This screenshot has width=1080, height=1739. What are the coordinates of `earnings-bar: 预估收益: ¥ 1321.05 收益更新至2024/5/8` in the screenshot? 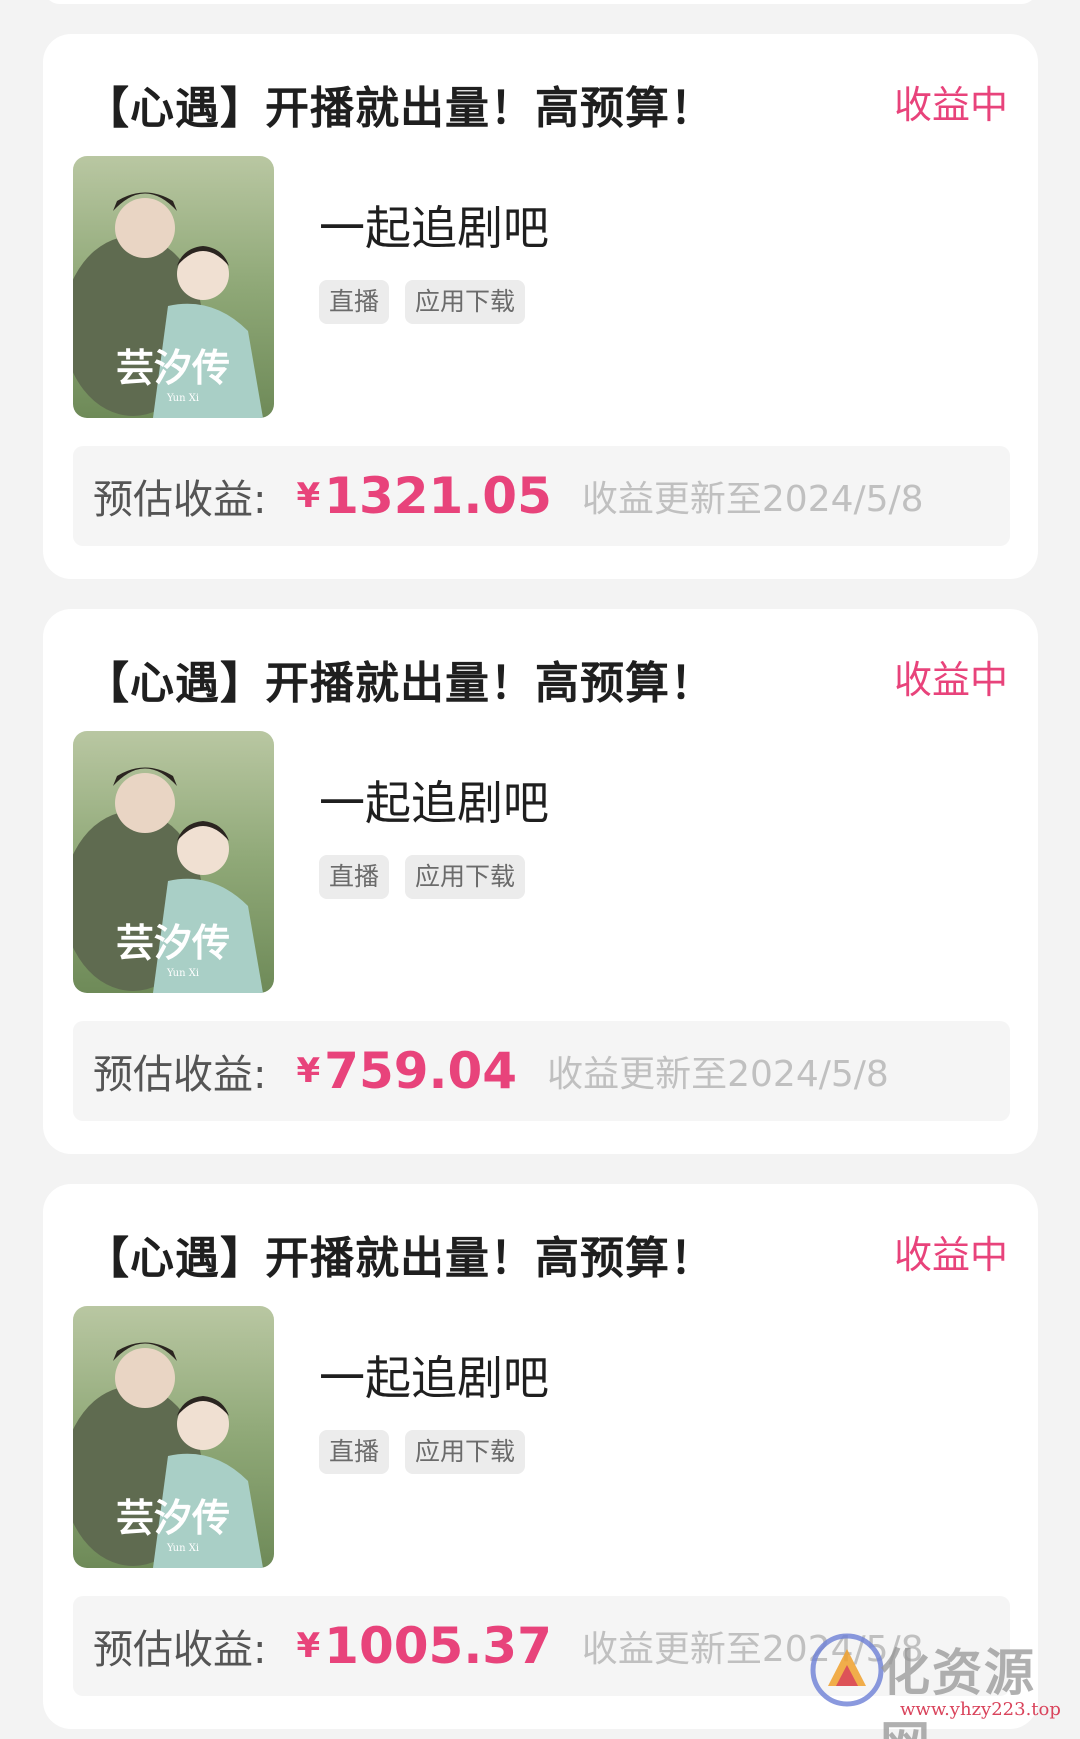 It's located at (541, 496).